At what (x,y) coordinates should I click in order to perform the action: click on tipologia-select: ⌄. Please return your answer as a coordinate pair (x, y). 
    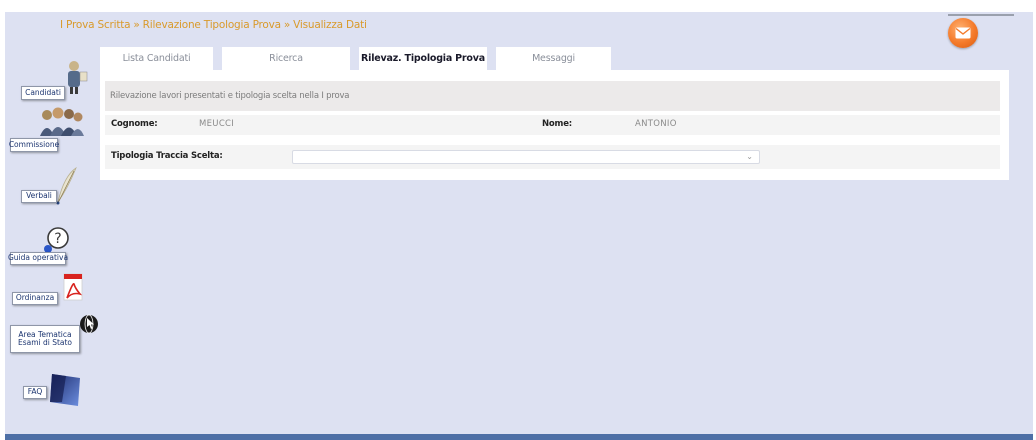
    Looking at the image, I should click on (526, 157).